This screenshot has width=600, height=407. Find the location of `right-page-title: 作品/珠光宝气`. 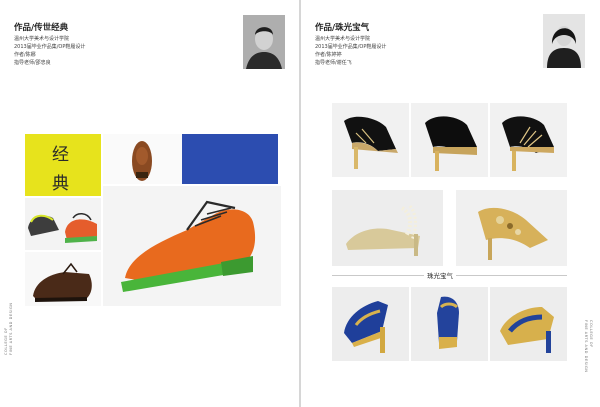

right-page-title: 作品/珠光宝气 is located at coordinates (342, 28).